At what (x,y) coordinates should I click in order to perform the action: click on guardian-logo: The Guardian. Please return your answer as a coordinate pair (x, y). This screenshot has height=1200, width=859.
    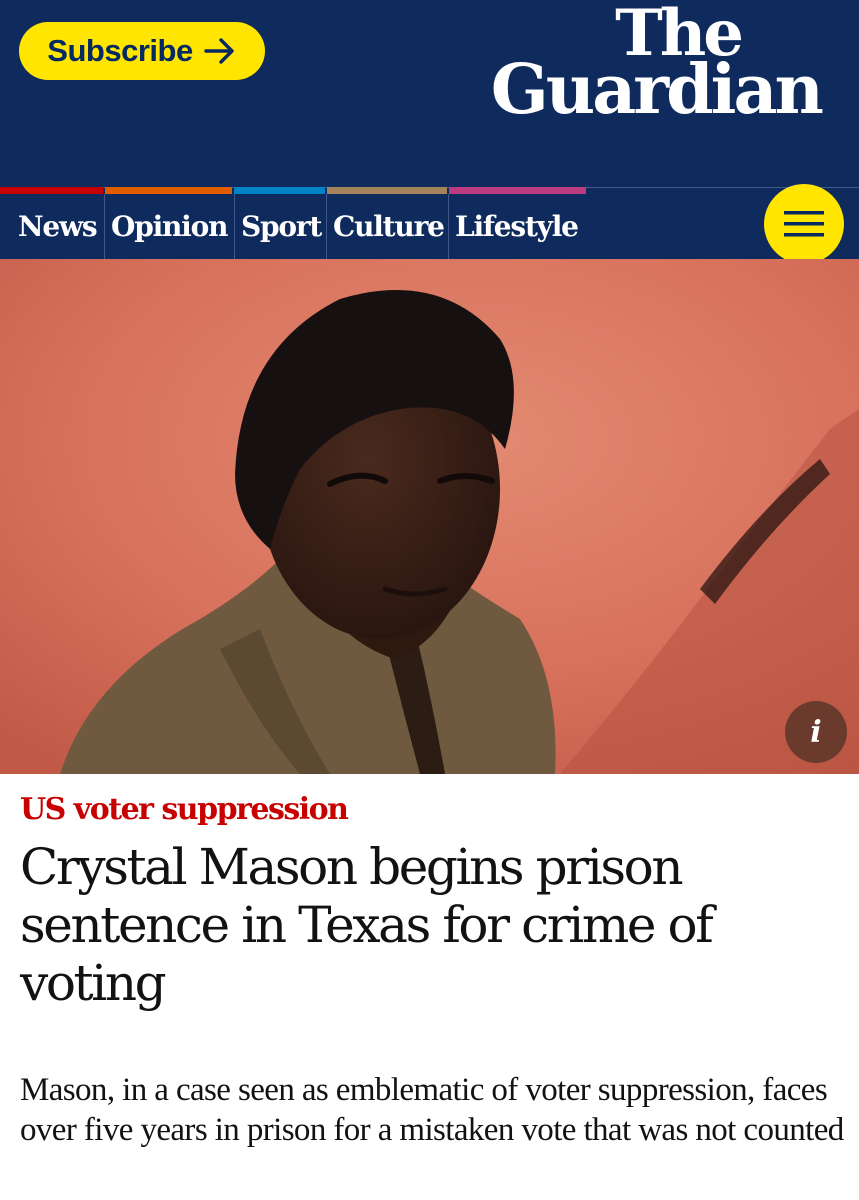
    Looking at the image, I should click on (650, 66).